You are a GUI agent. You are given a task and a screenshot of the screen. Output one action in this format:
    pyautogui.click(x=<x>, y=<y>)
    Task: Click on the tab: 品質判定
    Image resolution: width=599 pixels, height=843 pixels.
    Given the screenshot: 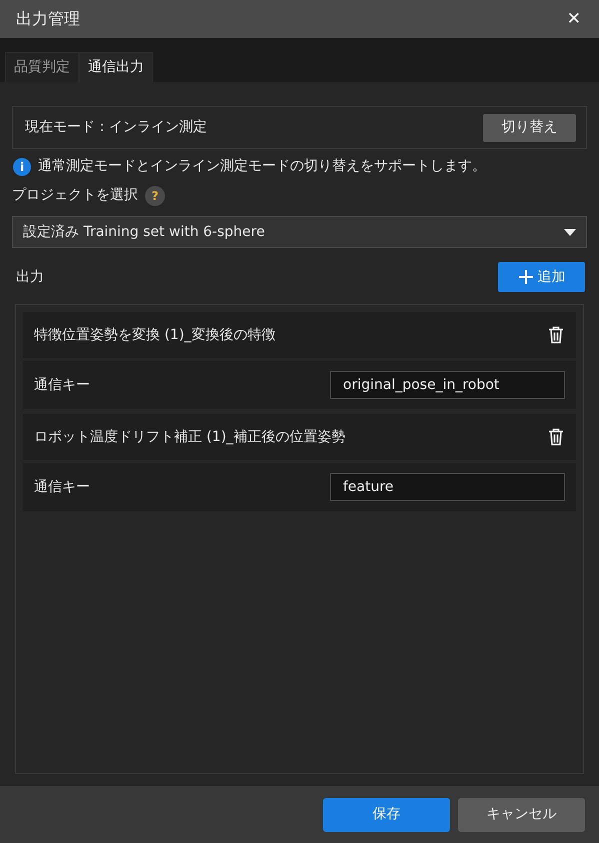 What is the action you would take?
    pyautogui.click(x=42, y=67)
    